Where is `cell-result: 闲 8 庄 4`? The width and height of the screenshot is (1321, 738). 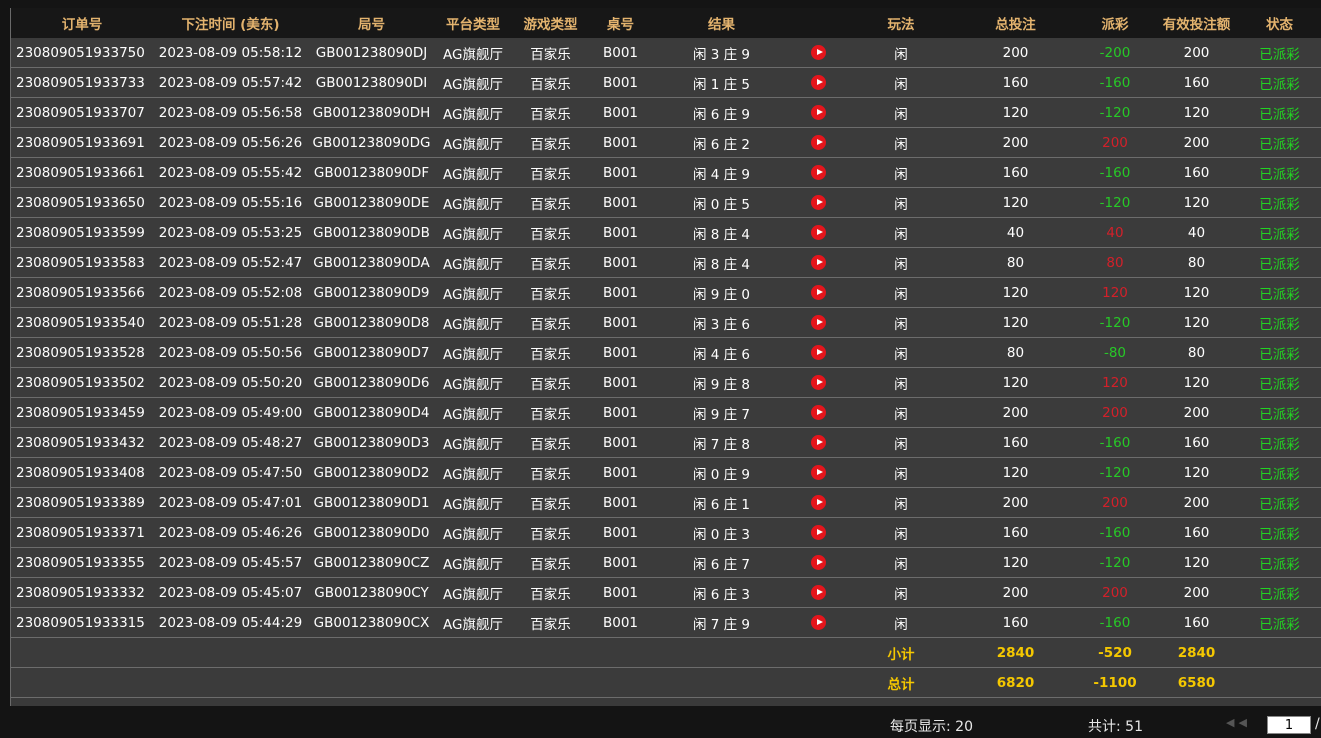
cell-result: 闲 8 庄 4 is located at coordinates (721, 232).